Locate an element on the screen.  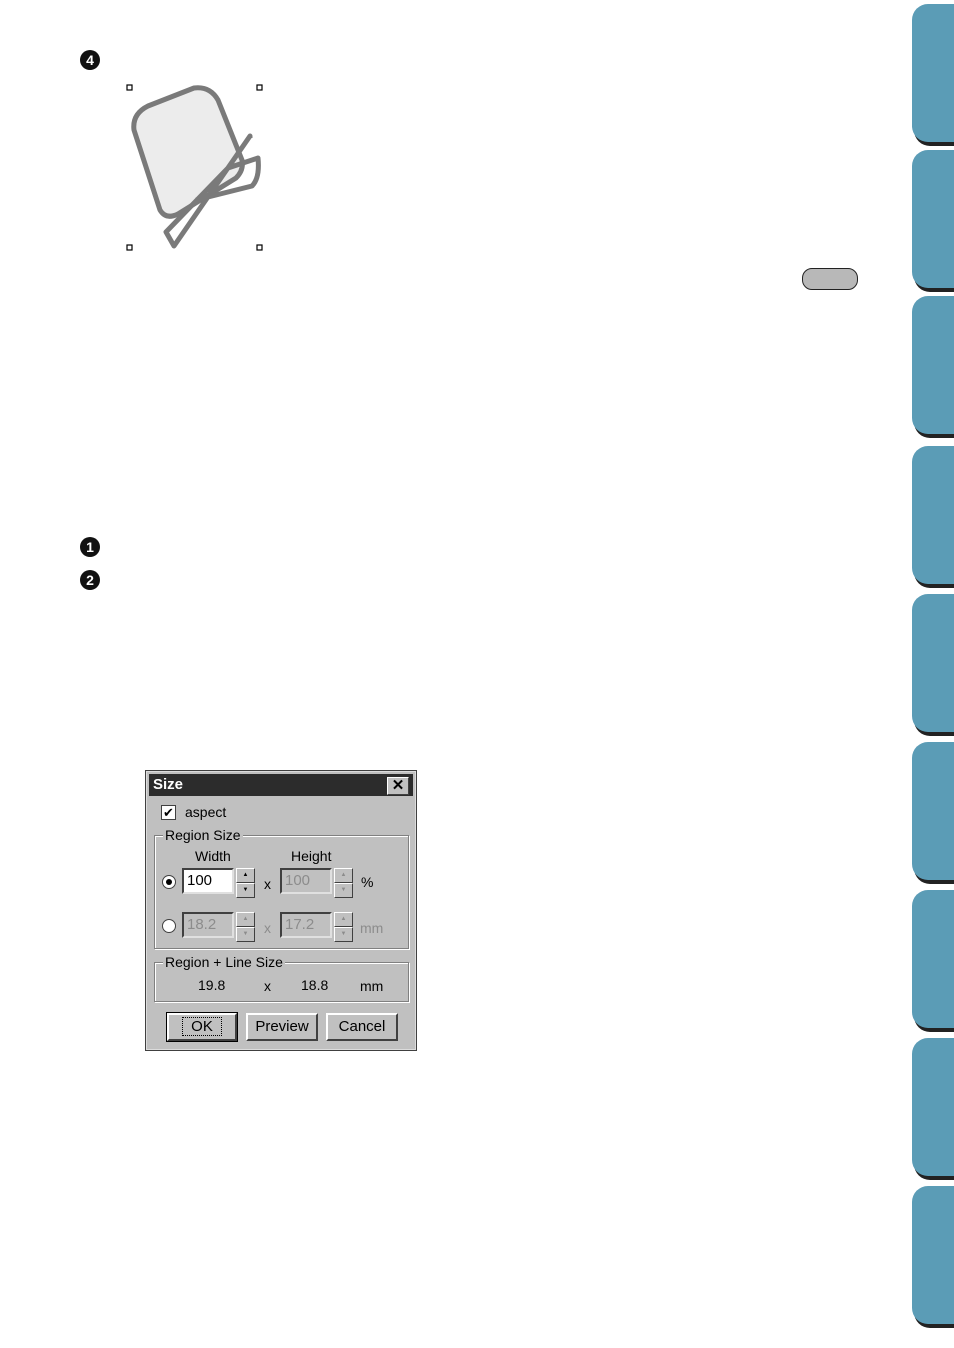
ok-label: OK is located at coordinates (202, 1026).